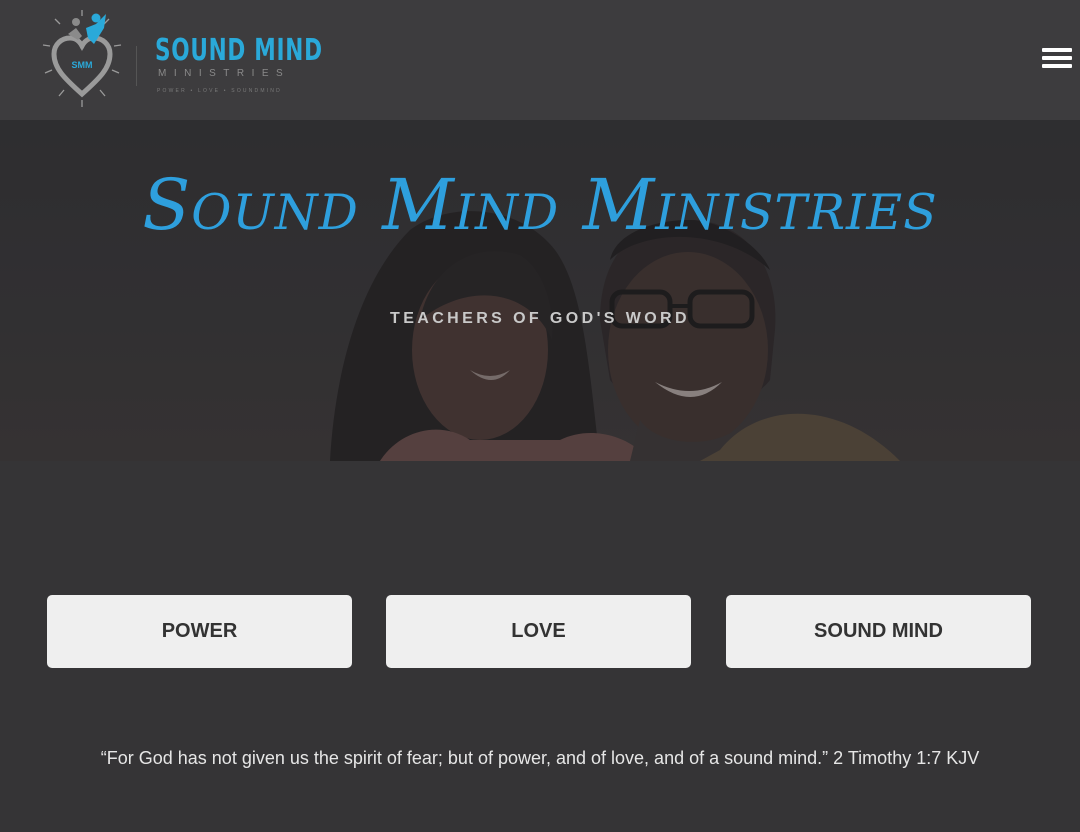  Describe the element at coordinates (540, 205) in the screenshot. I see `hero-title: Sound Mind Ministries` at that location.